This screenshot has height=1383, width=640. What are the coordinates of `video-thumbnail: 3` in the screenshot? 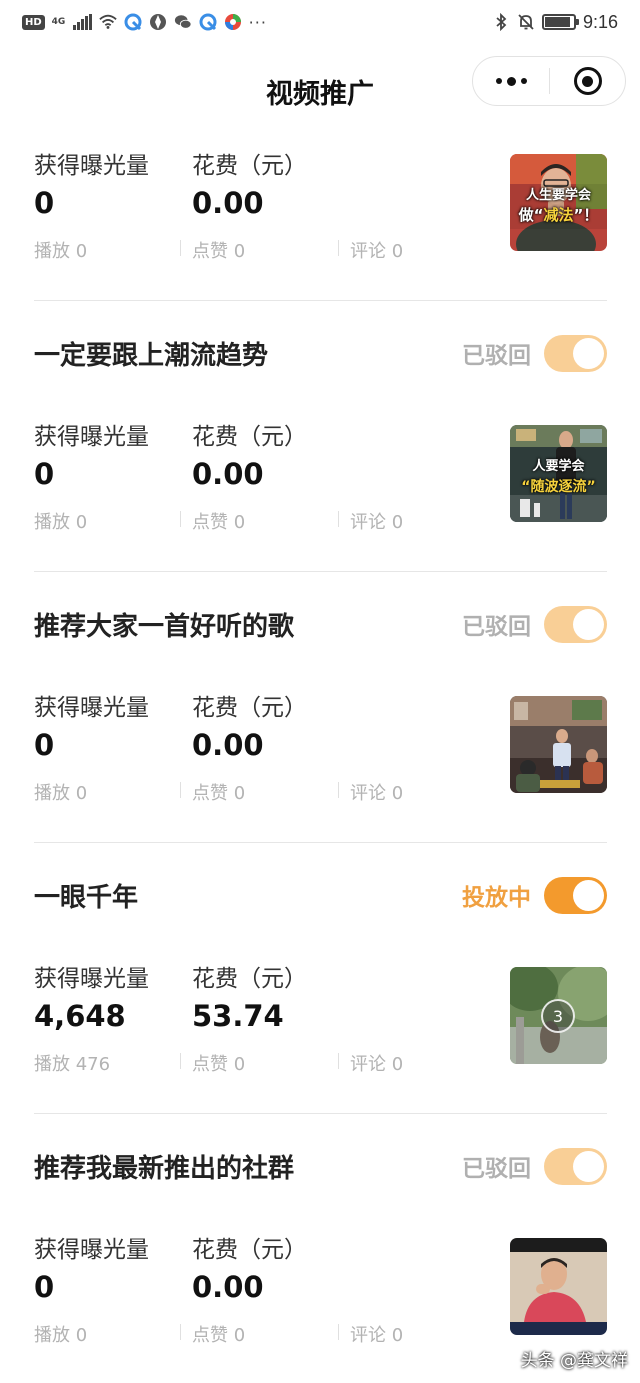 It's located at (558, 1015).